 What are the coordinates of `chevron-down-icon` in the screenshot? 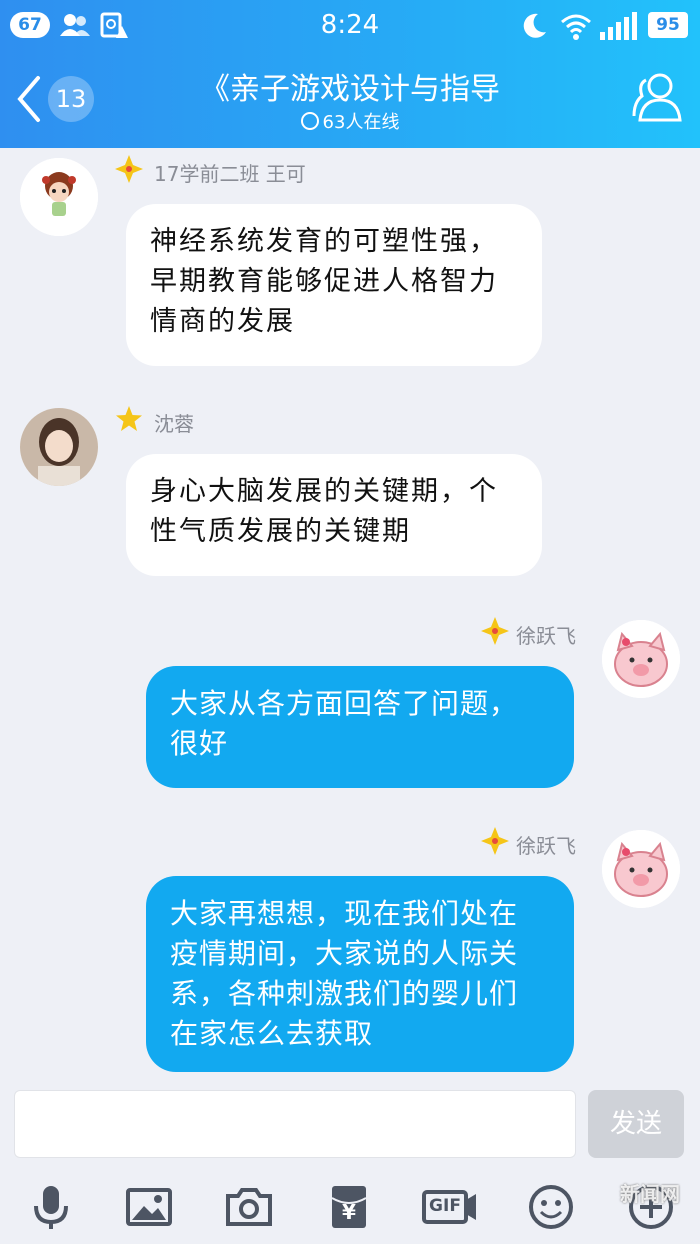 It's located at (309, 121).